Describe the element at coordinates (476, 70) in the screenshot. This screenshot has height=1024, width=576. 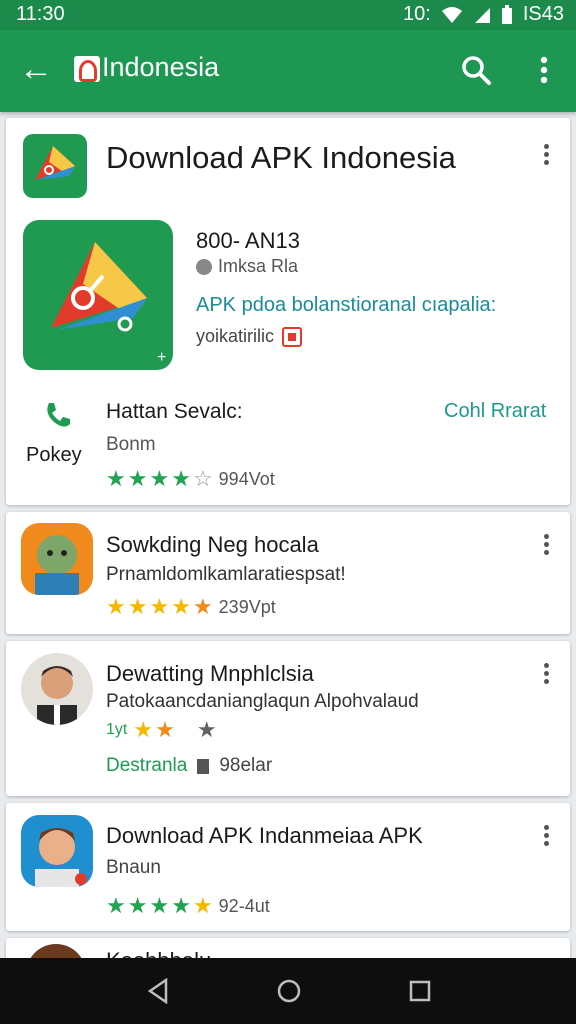
I see `search-icon` at that location.